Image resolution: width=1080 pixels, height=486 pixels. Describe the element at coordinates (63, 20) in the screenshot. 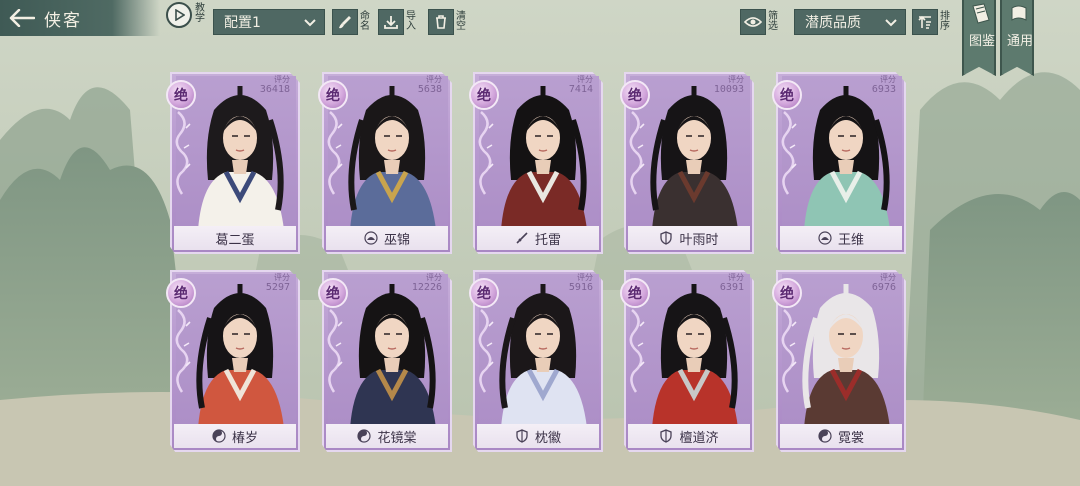

I see `page-title: 侠客` at that location.